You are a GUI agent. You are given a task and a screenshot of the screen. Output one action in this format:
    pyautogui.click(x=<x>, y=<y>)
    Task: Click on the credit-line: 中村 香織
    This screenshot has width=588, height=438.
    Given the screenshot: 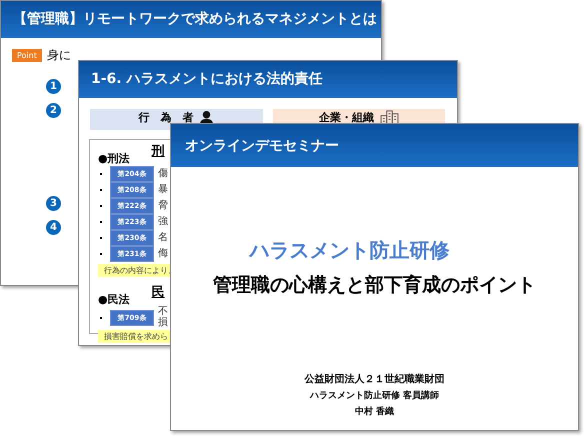 What is the action you would take?
    pyautogui.click(x=374, y=411)
    